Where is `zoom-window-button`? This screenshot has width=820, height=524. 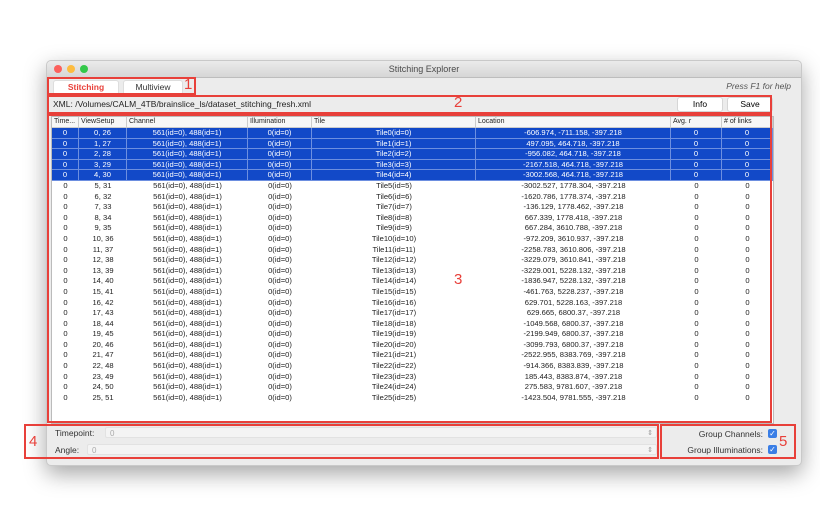
zoom-window-button is located at coordinates (84, 69).